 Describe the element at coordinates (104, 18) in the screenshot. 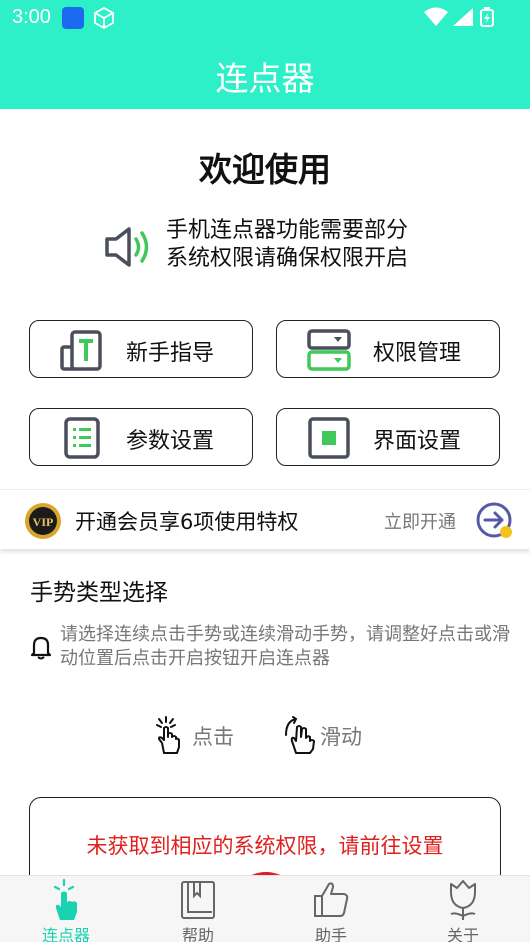

I see `cube-icon` at that location.